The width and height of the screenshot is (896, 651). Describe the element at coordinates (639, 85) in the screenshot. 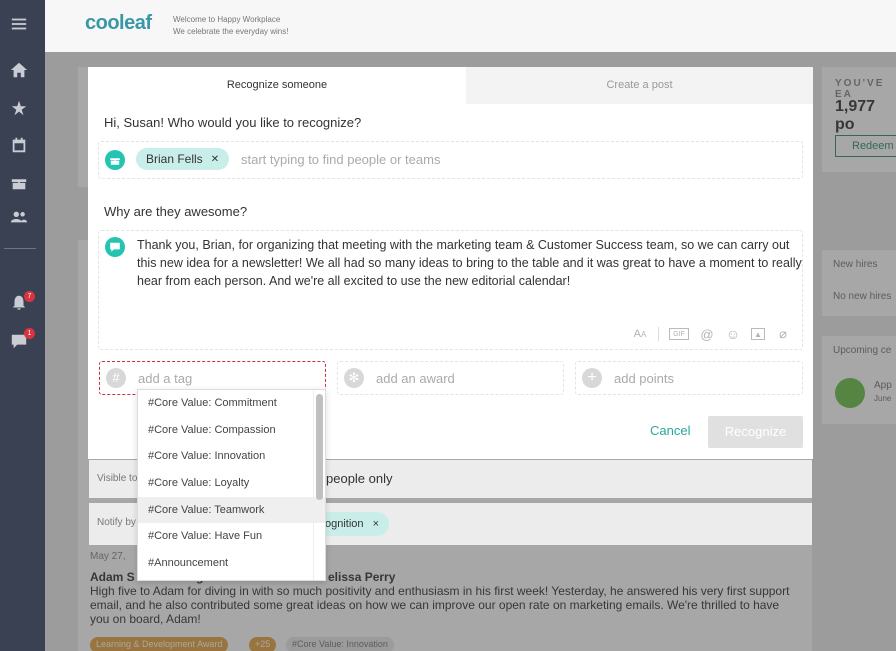

I see `tab-create-post: Create a post` at that location.